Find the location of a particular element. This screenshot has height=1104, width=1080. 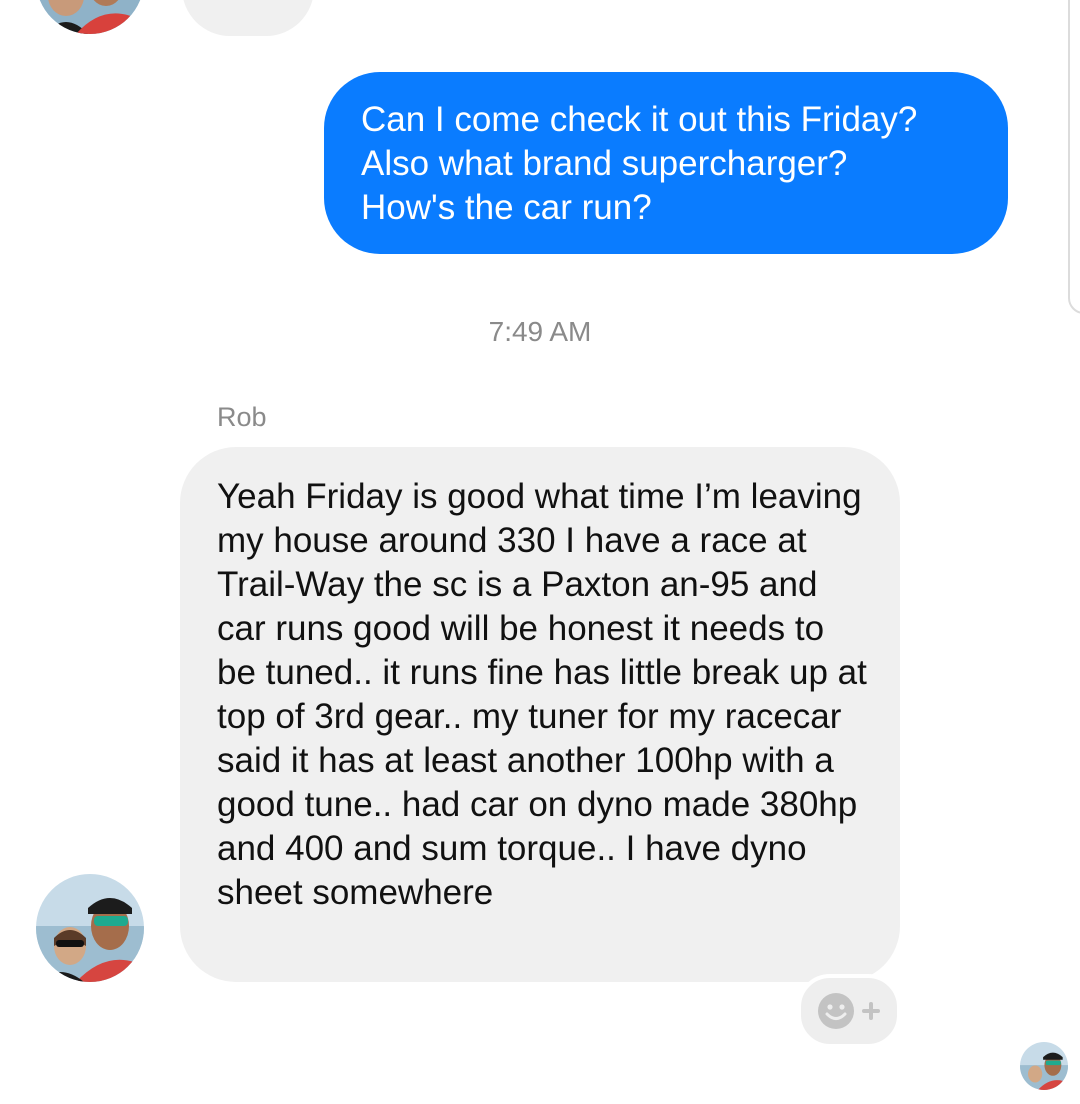

sender-avatar is located at coordinates (90, 928).